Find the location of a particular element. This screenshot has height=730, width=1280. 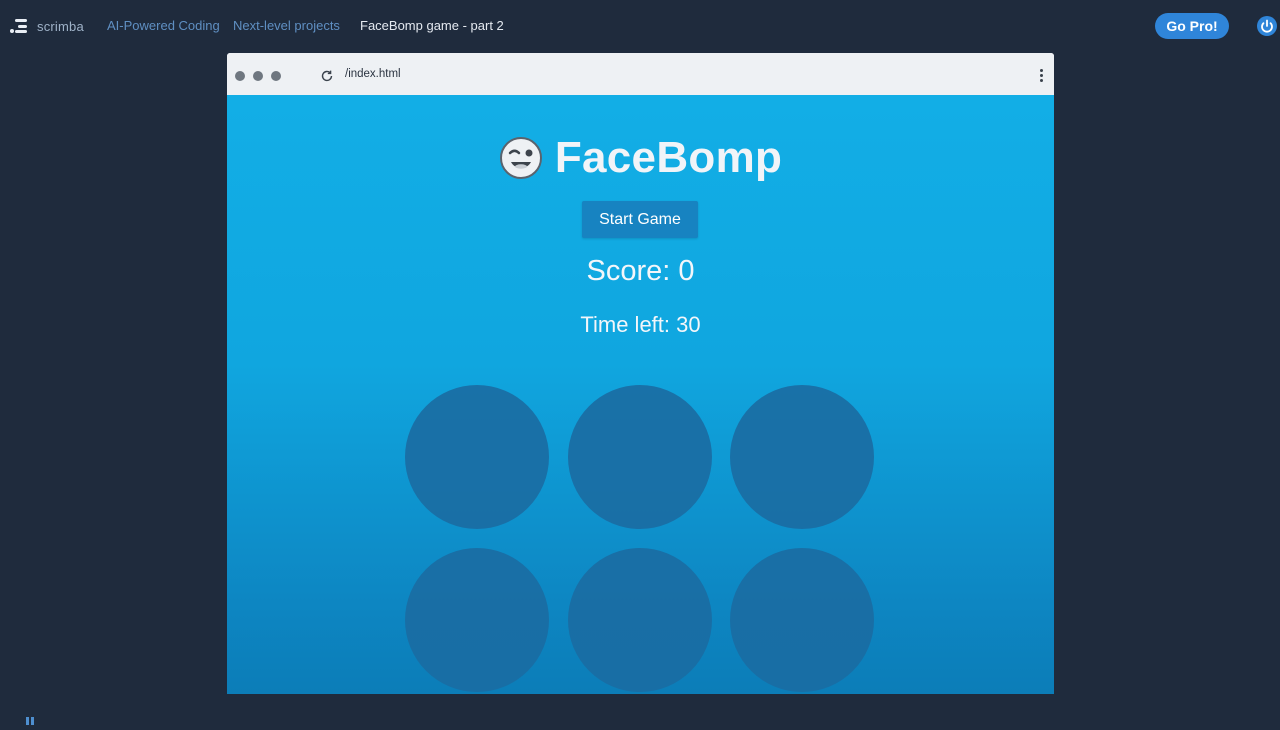

start-game-button: Start Game is located at coordinates (640, 219).